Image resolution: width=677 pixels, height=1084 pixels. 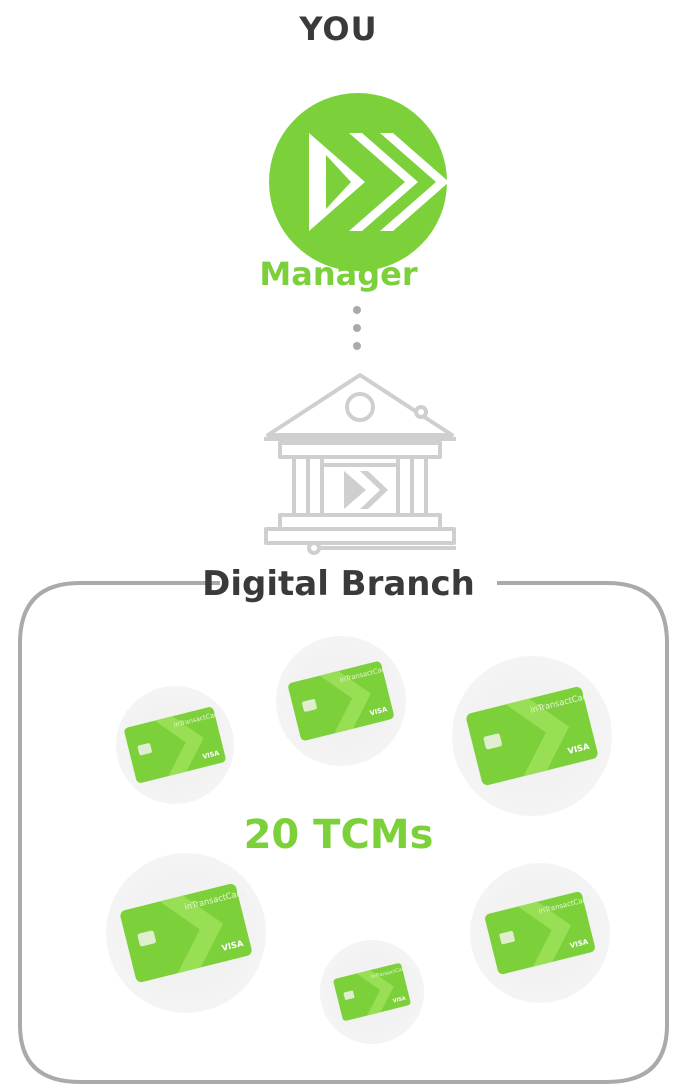 I want to click on member-card-2: inTransactCard VISA, so click(x=341, y=701).